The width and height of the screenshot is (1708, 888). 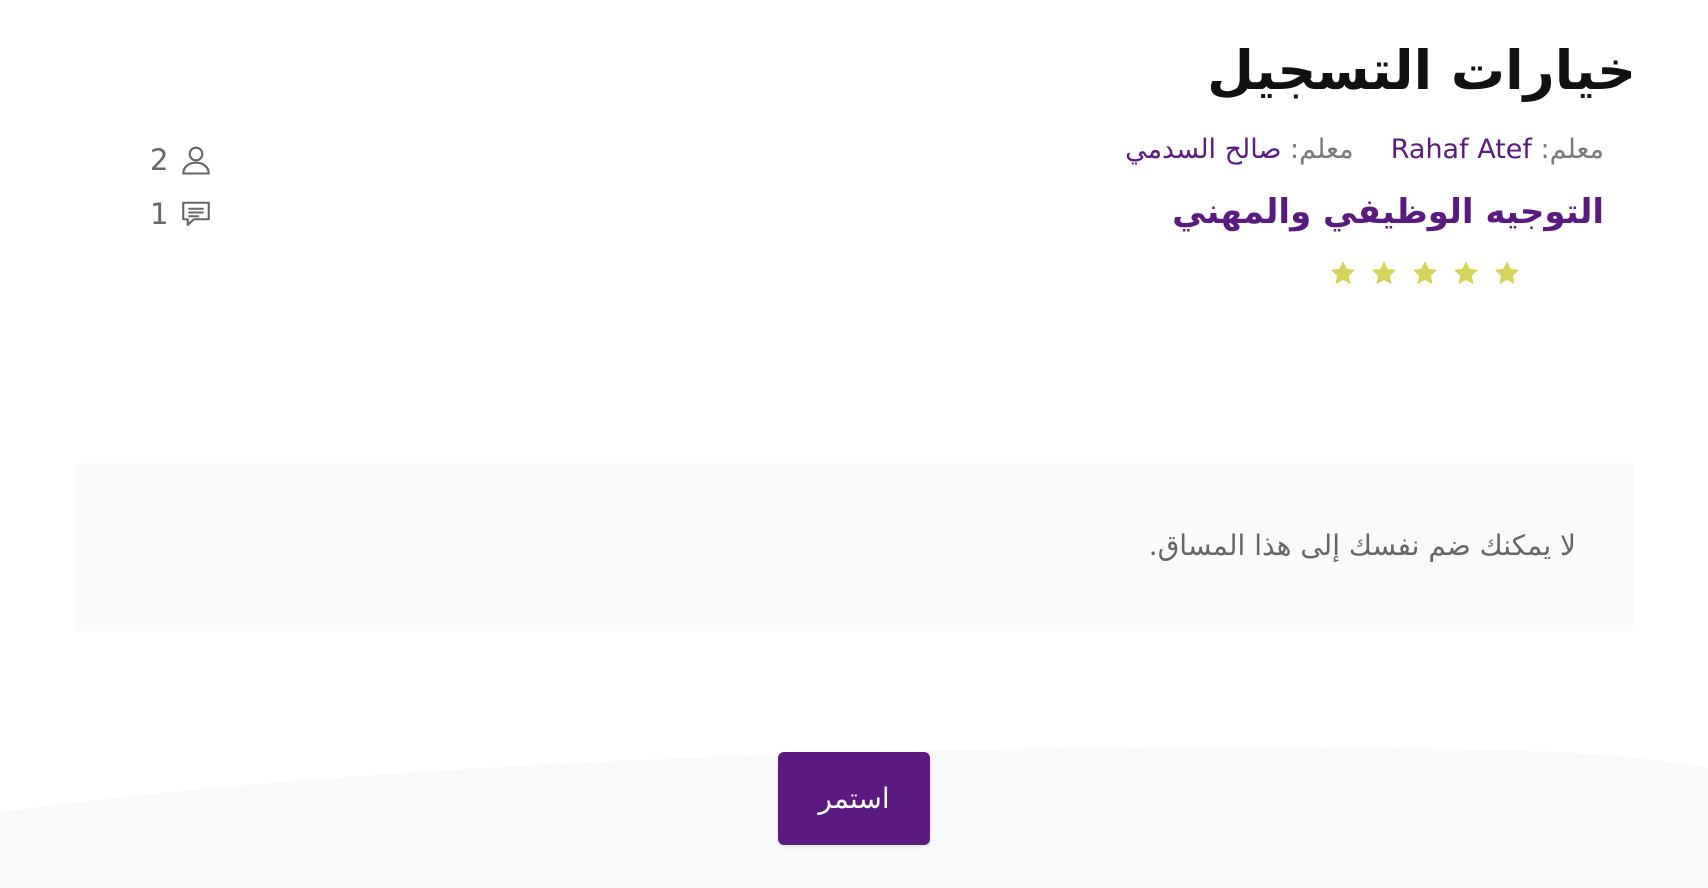 What do you see at coordinates (1362, 545) in the screenshot?
I see `notice-text: لا يمكنك ضم نفسك إلى هذا المساق.` at bounding box center [1362, 545].